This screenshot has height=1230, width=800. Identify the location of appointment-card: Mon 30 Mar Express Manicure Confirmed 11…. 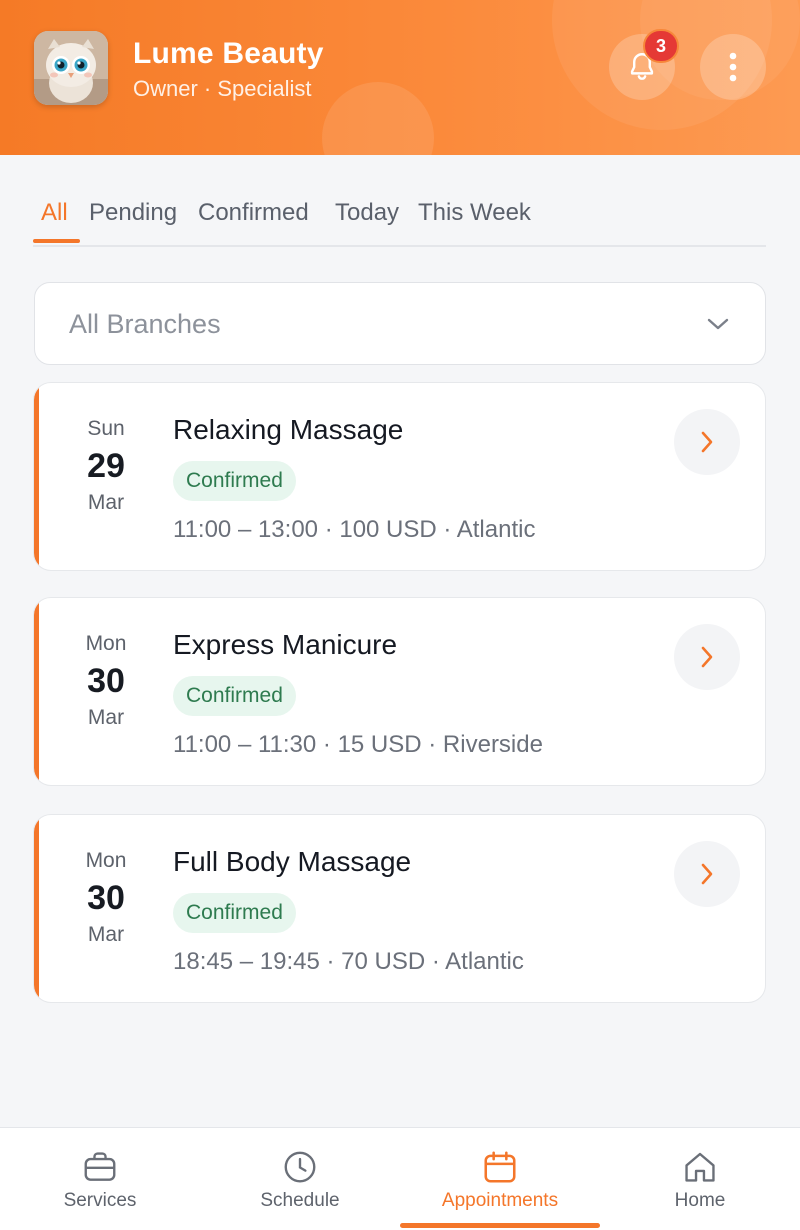
(399, 691).